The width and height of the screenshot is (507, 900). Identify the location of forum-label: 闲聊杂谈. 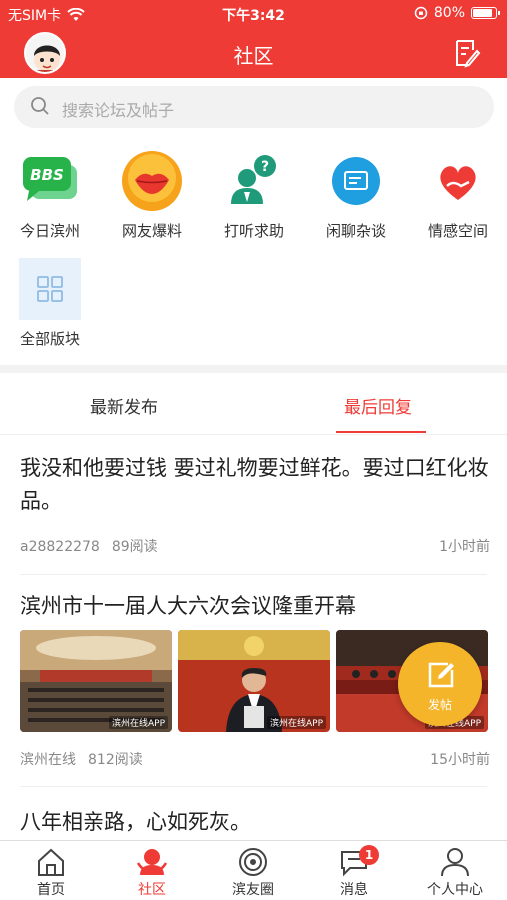
(355, 231).